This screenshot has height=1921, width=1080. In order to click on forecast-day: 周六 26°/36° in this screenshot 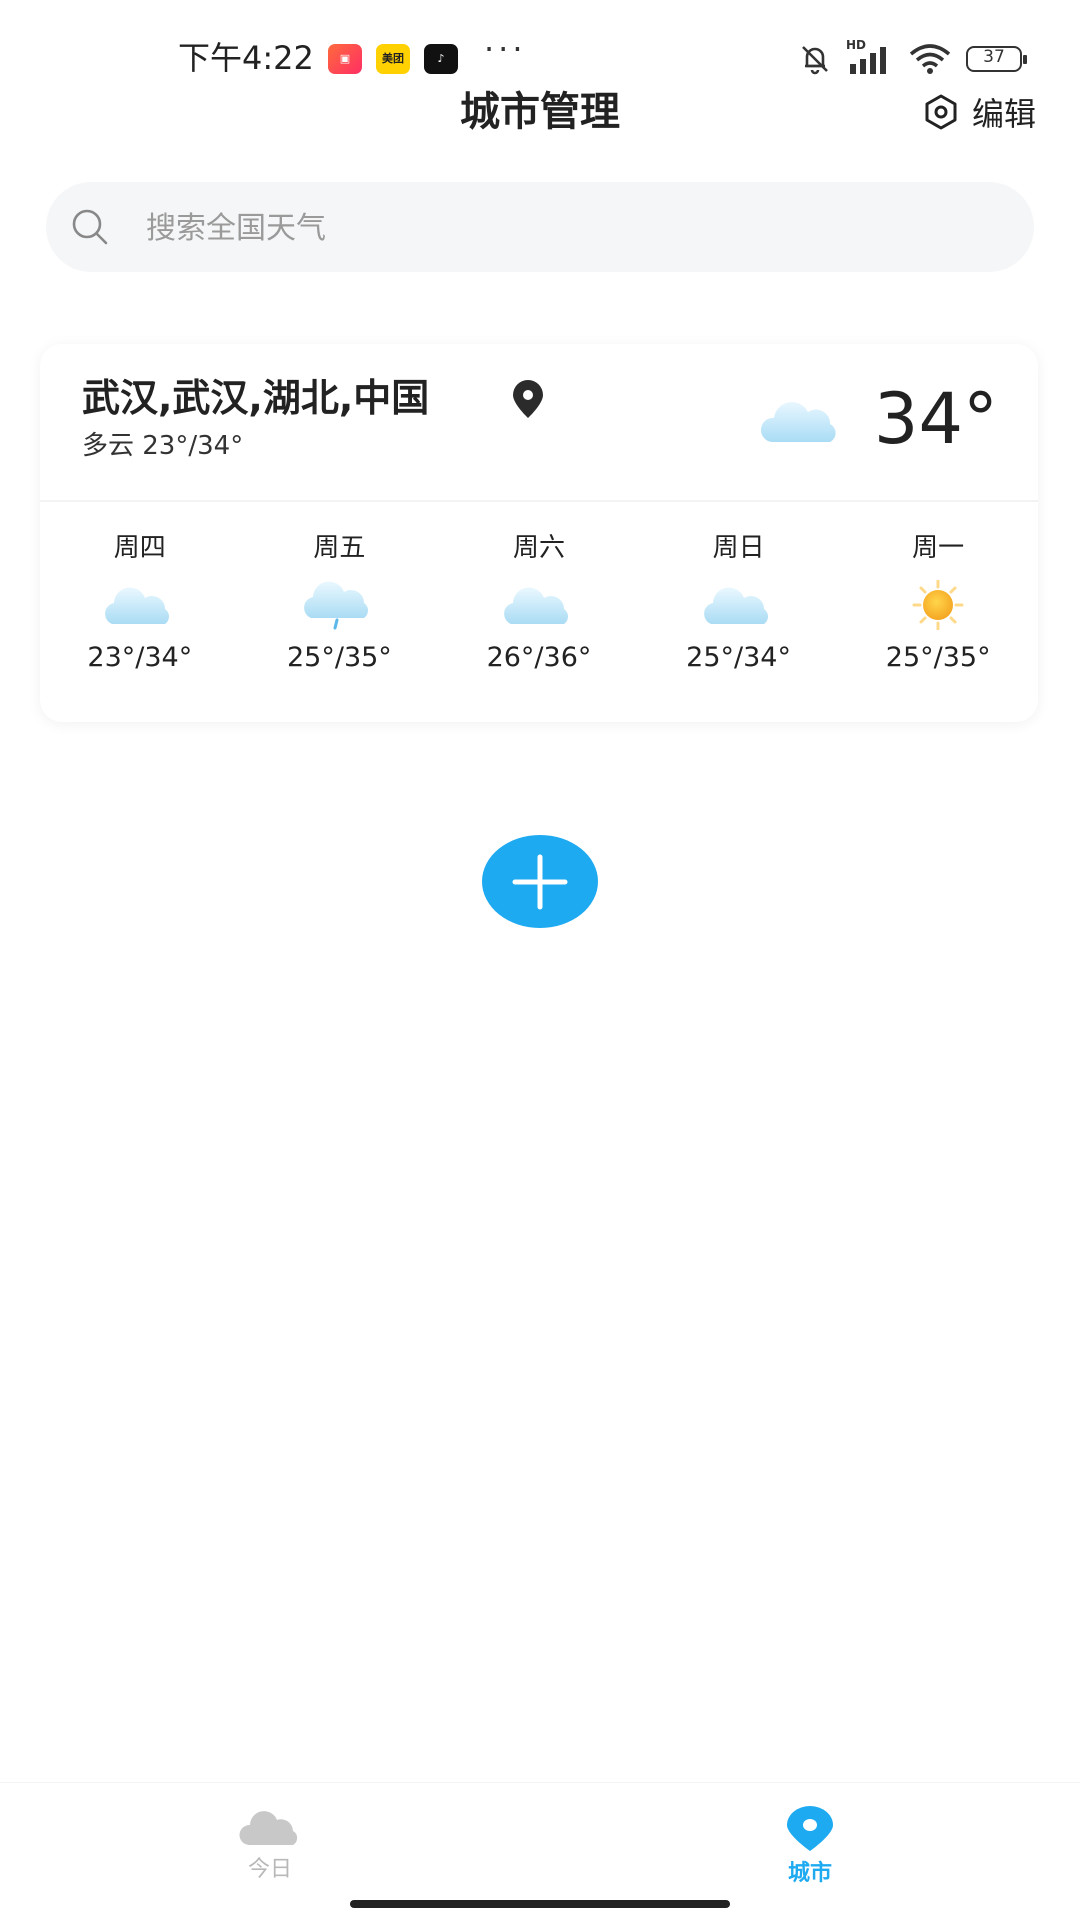, I will do `click(539, 604)`.